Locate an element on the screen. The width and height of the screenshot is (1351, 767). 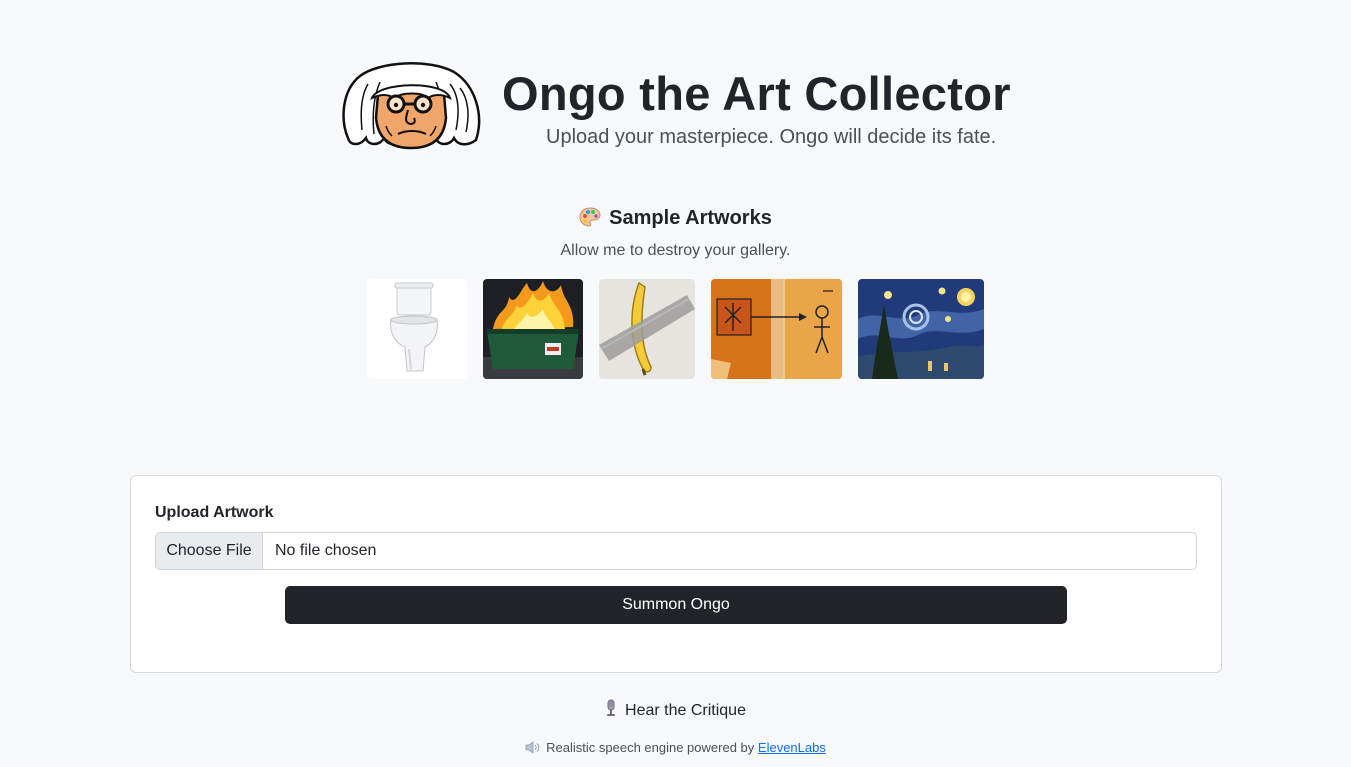
file-input: Choose File No file chosen is located at coordinates (676, 551).